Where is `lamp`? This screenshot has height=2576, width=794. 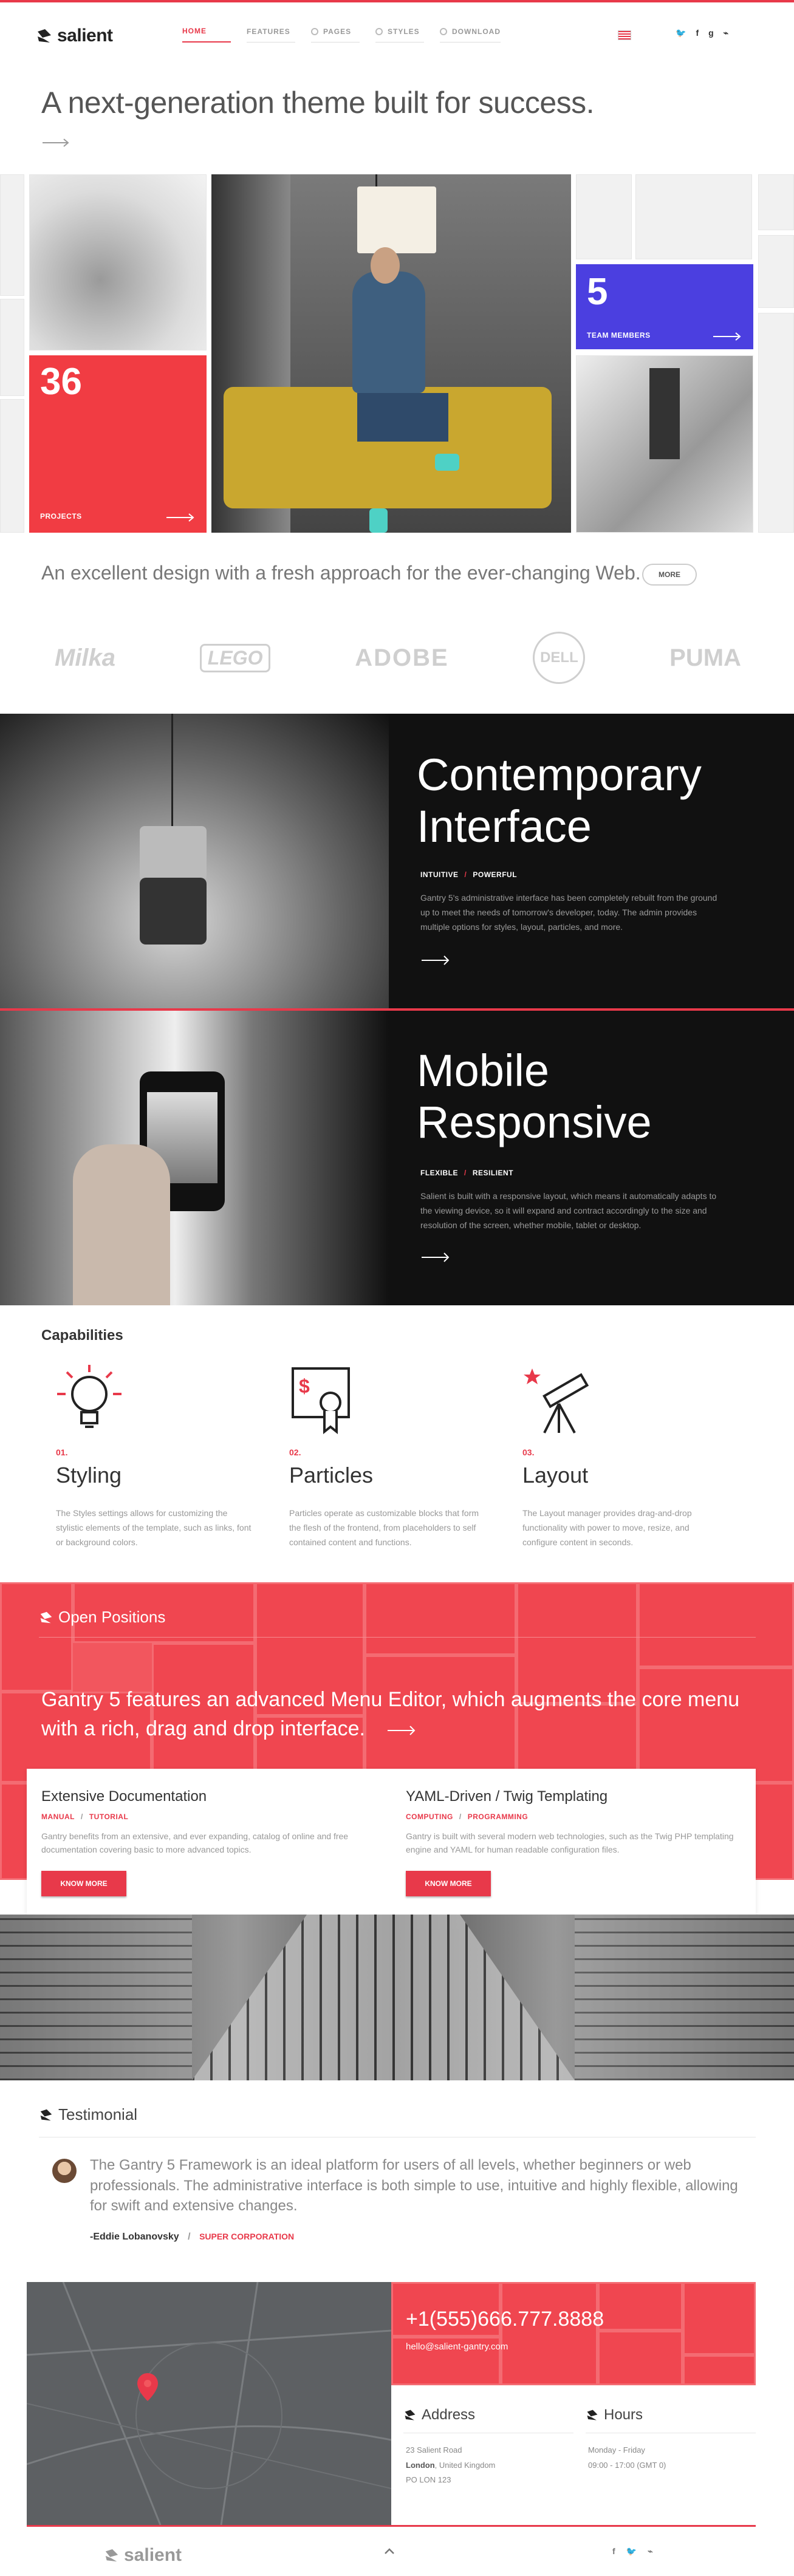
lamp is located at coordinates (396, 219).